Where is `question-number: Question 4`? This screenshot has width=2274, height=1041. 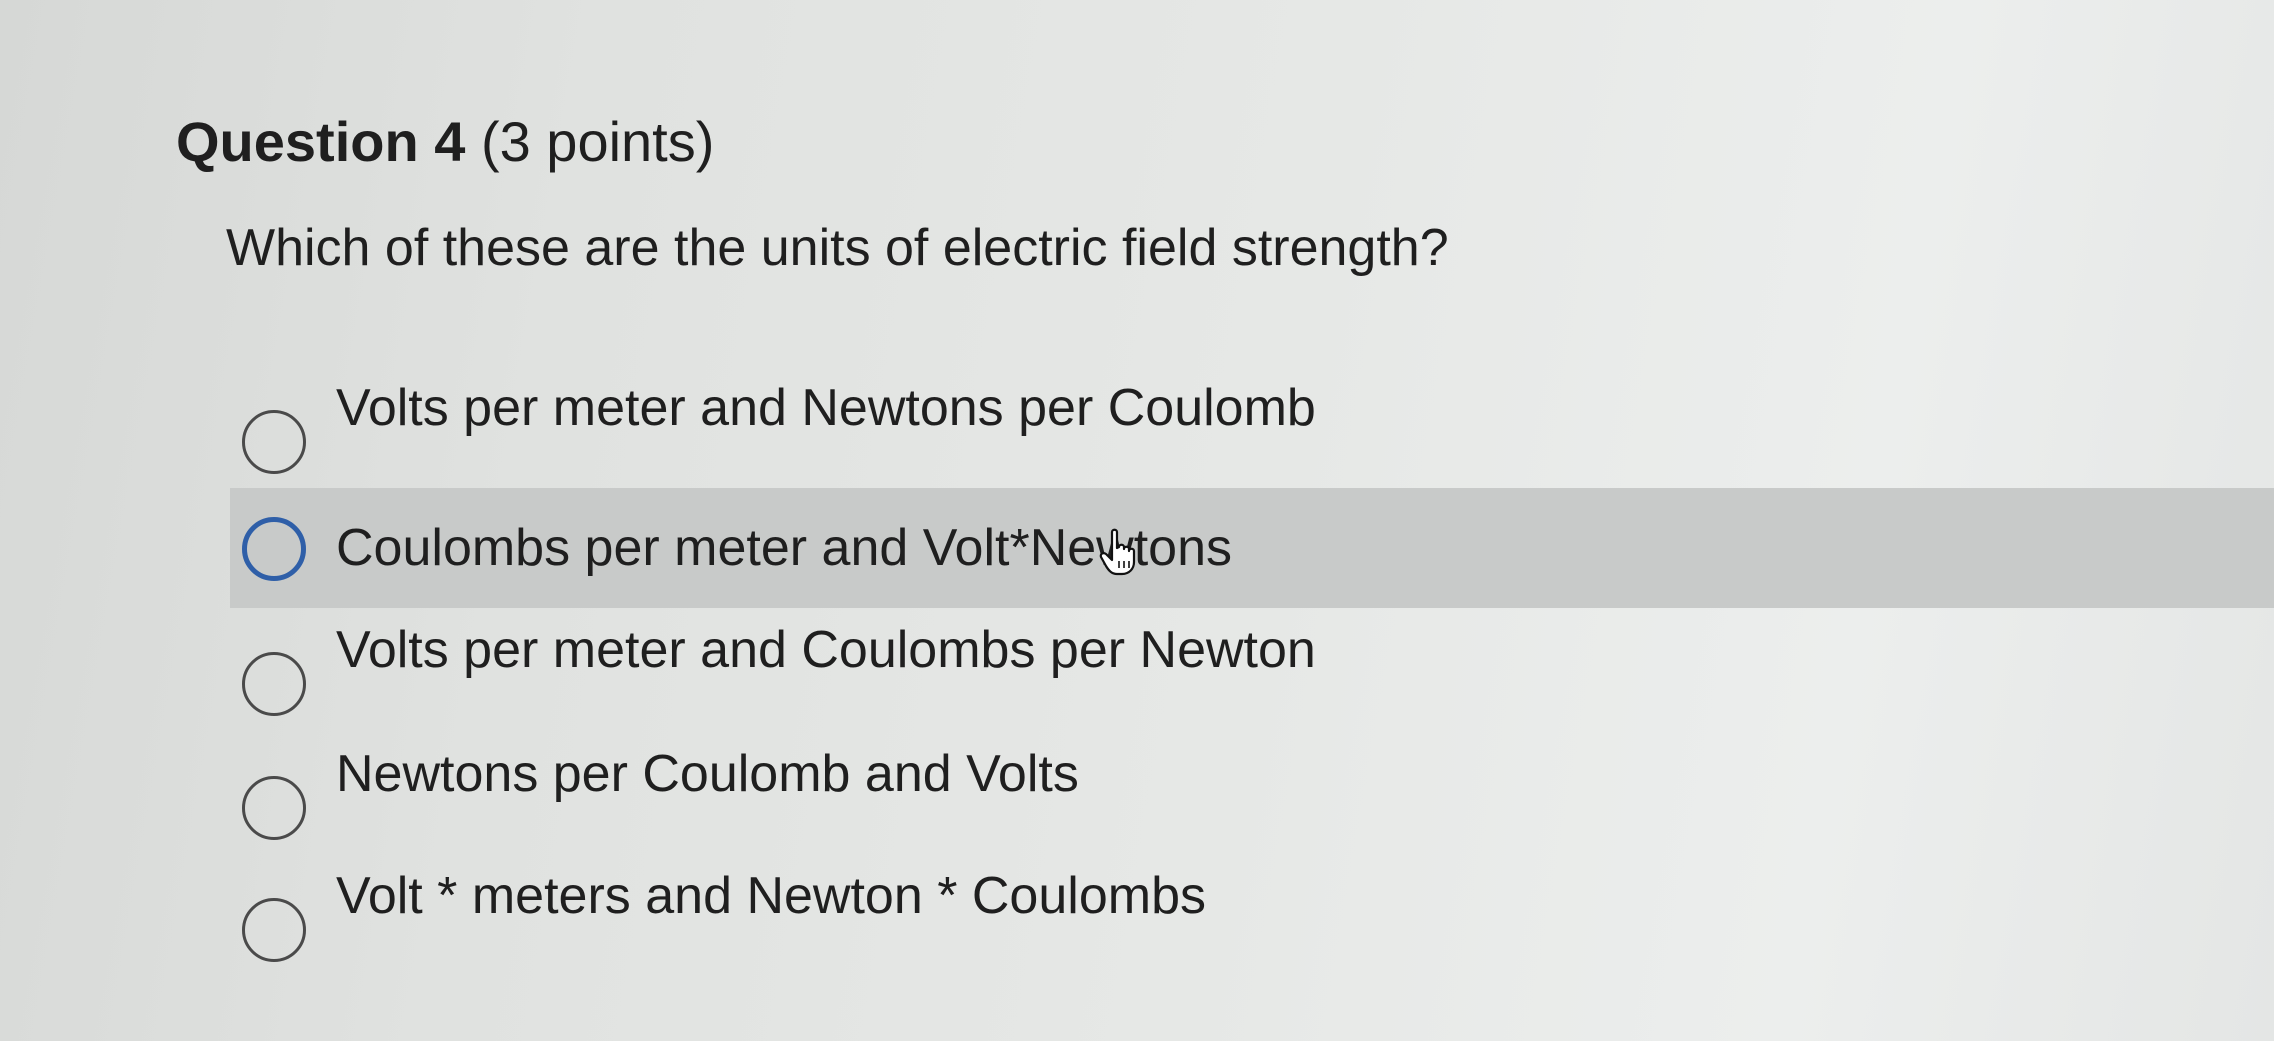
question-number: Question 4 is located at coordinates (321, 141).